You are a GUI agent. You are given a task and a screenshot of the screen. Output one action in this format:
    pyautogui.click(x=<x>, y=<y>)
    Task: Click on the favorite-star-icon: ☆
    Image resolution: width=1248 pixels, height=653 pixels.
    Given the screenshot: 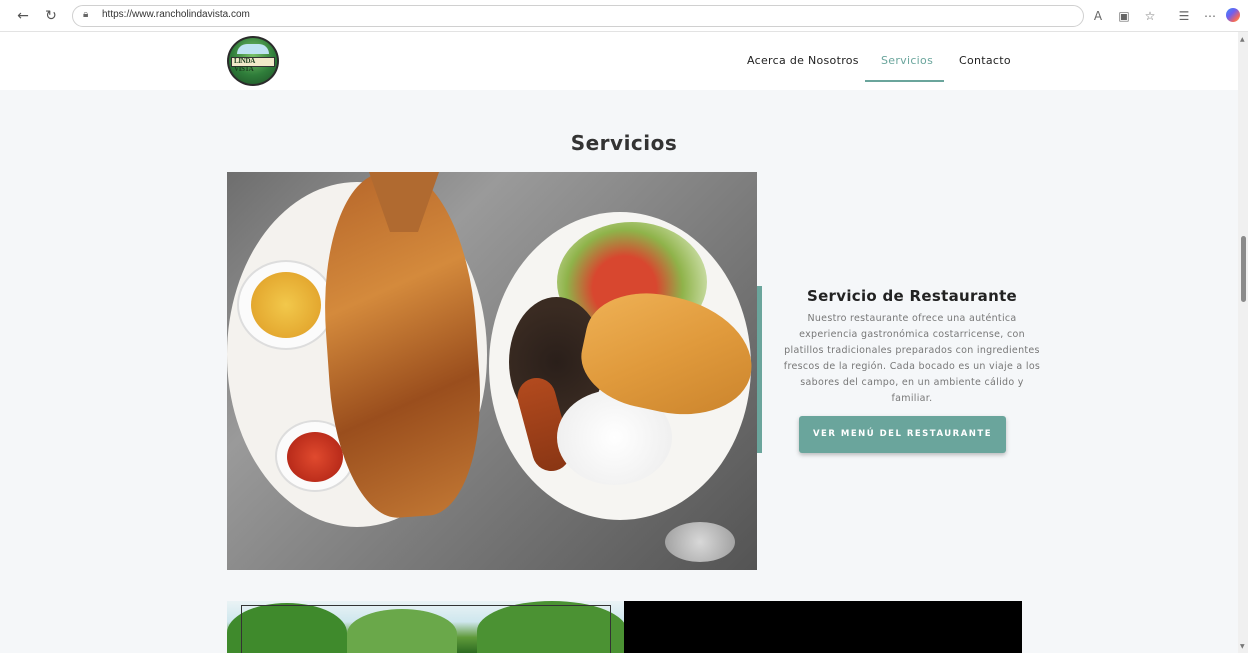 What is the action you would take?
    pyautogui.click(x=1150, y=16)
    